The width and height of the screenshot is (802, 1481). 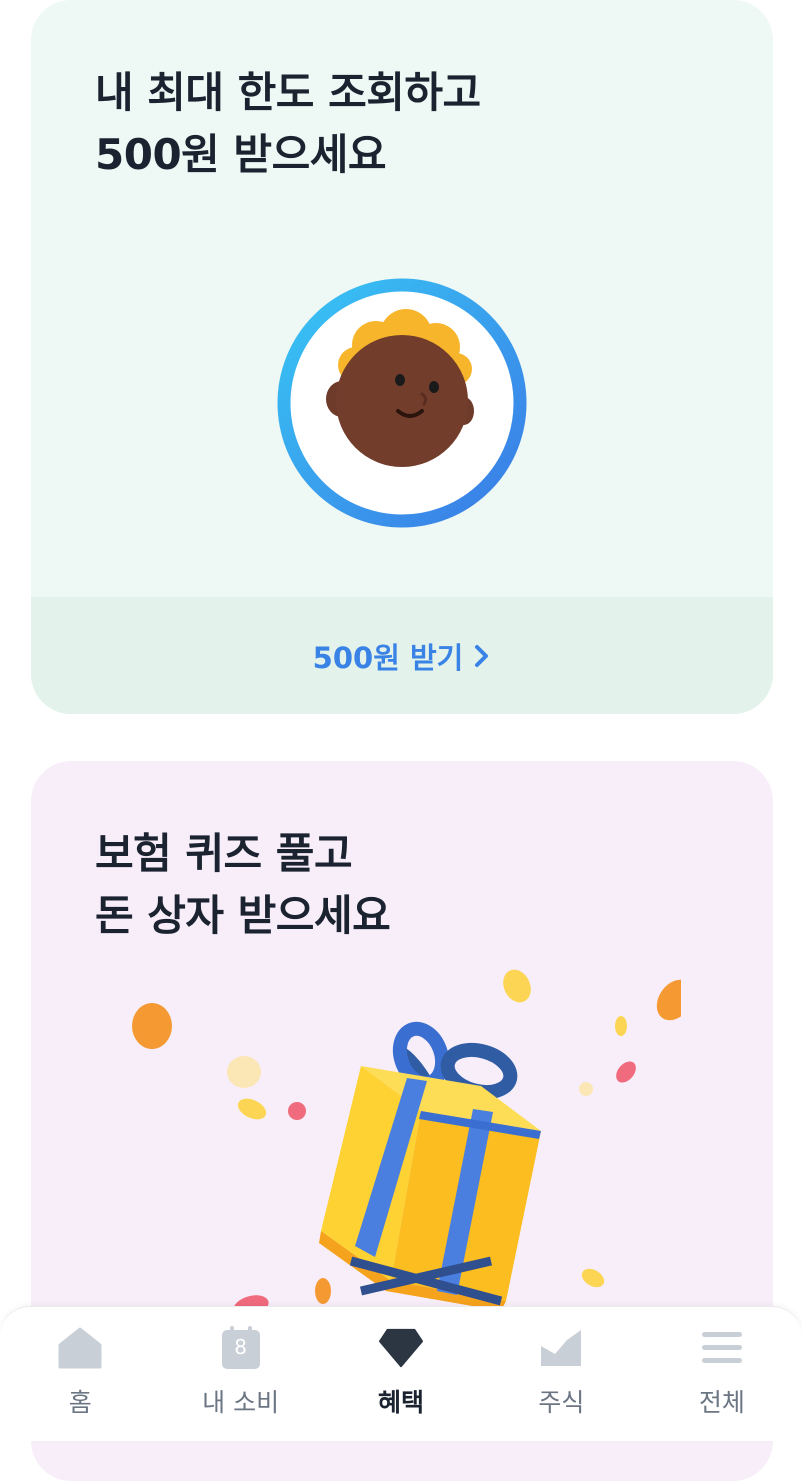 I want to click on get-500-won-button: 500원 받기, so click(x=402, y=656).